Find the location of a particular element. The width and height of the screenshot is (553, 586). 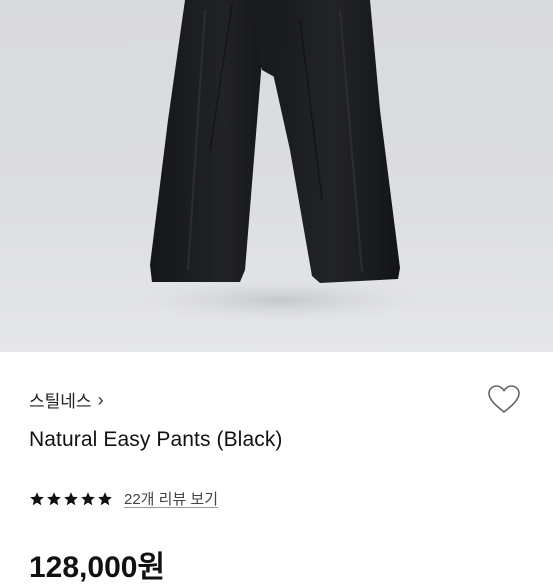

star-rating is located at coordinates (71, 499).